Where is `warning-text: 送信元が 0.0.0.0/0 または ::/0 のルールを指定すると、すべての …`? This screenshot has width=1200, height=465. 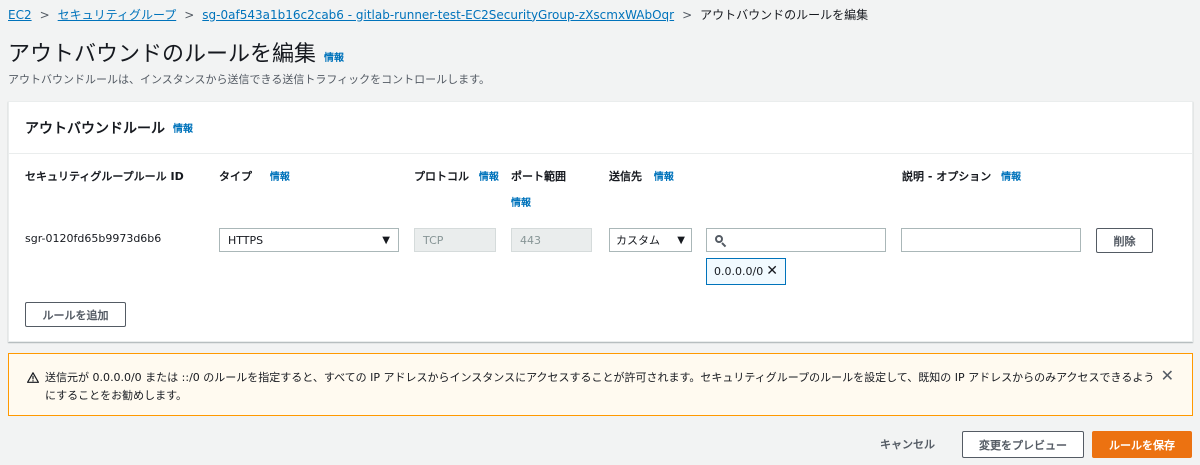
warning-text: 送信元が 0.0.0.0/0 または ::/0 のルールを指定すると、すべての … is located at coordinates (600, 386).